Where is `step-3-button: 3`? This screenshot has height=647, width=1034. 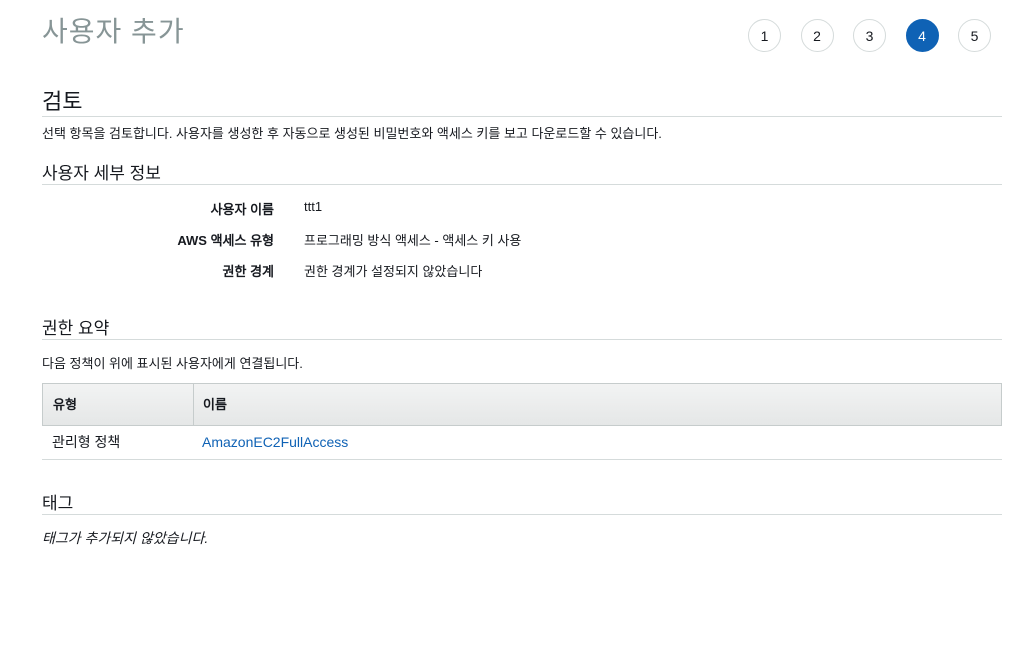
step-3-button: 3 is located at coordinates (869, 35).